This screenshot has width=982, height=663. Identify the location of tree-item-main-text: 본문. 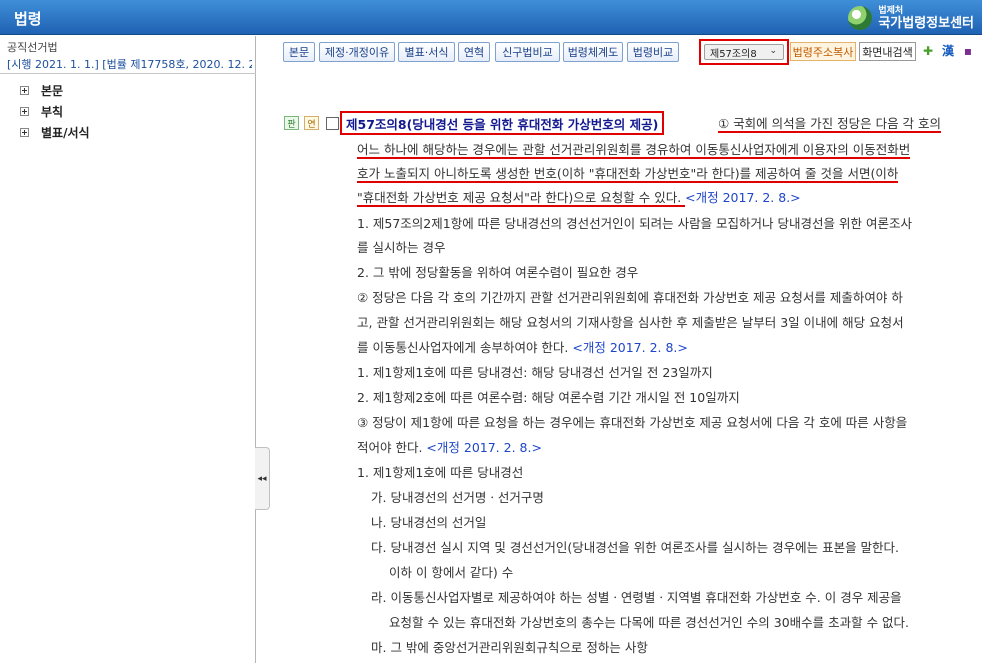
(55, 90).